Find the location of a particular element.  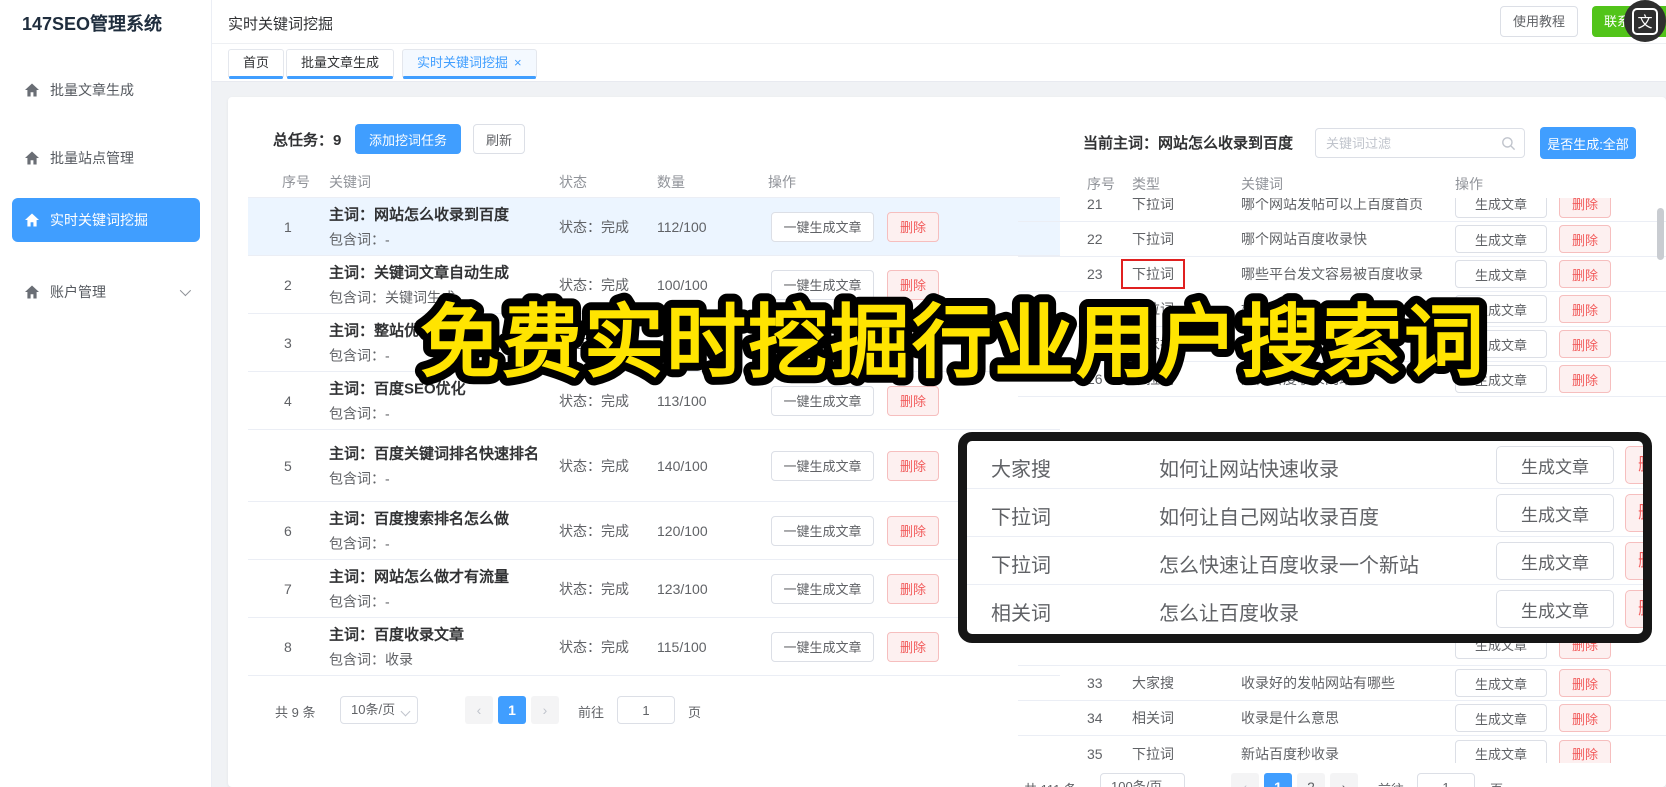

table-row: 35 下拉词 新站百度秒收录 生成文章 删除 is located at coordinates (1342, 749).